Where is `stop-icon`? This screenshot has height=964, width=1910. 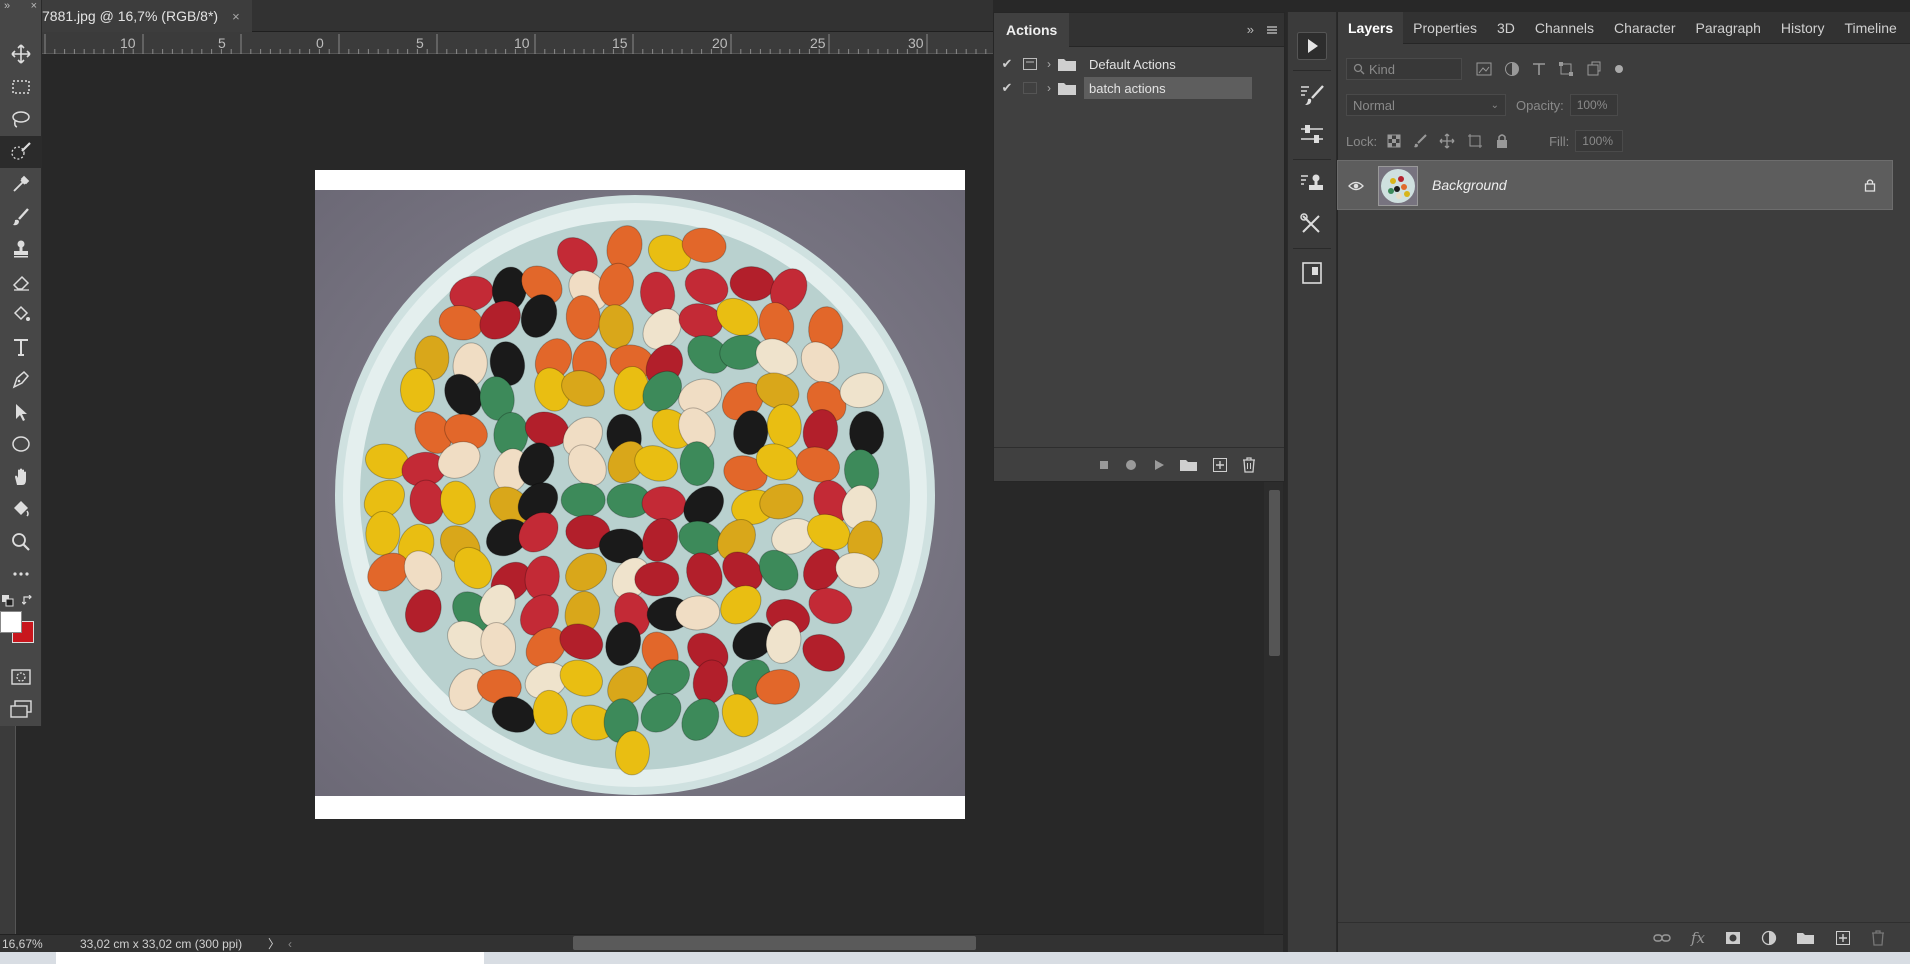
stop-icon is located at coordinates (1104, 465).